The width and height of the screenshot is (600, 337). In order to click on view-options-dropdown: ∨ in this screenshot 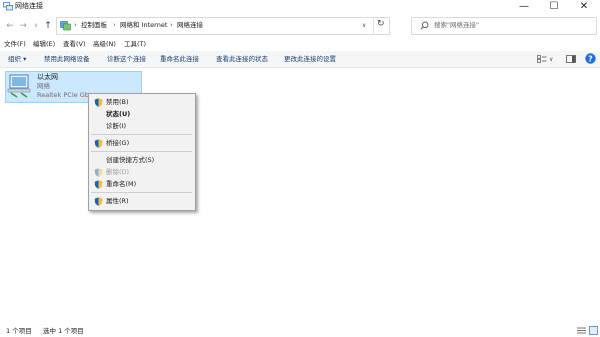, I will do `click(551, 59)`.